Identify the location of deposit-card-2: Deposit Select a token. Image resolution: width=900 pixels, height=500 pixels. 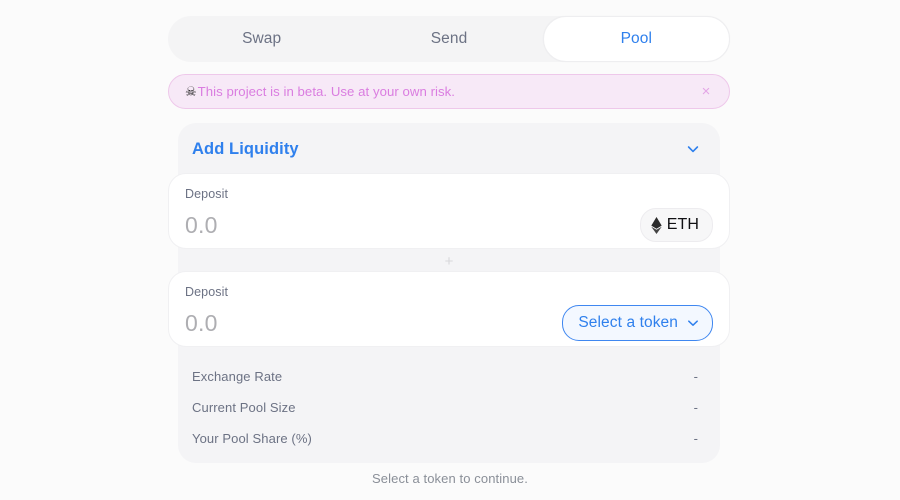
(449, 309).